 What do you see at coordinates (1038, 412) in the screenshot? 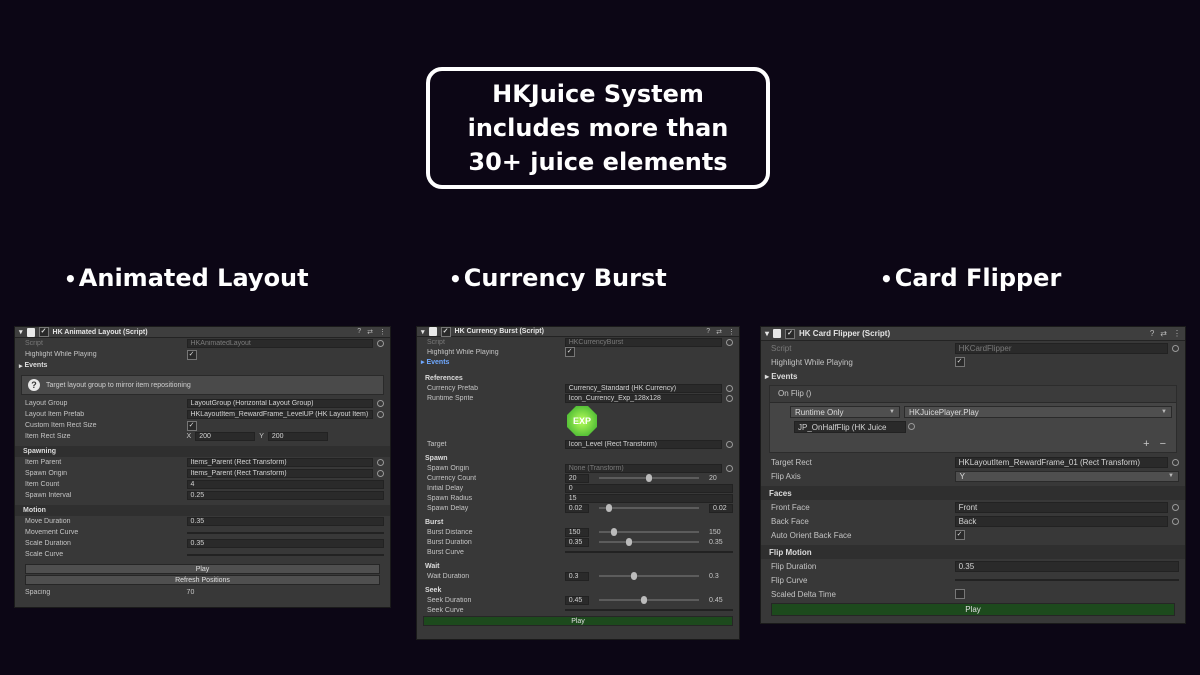
I see `function-dropdown: HKJuicePlayer.Play ▼` at bounding box center [1038, 412].